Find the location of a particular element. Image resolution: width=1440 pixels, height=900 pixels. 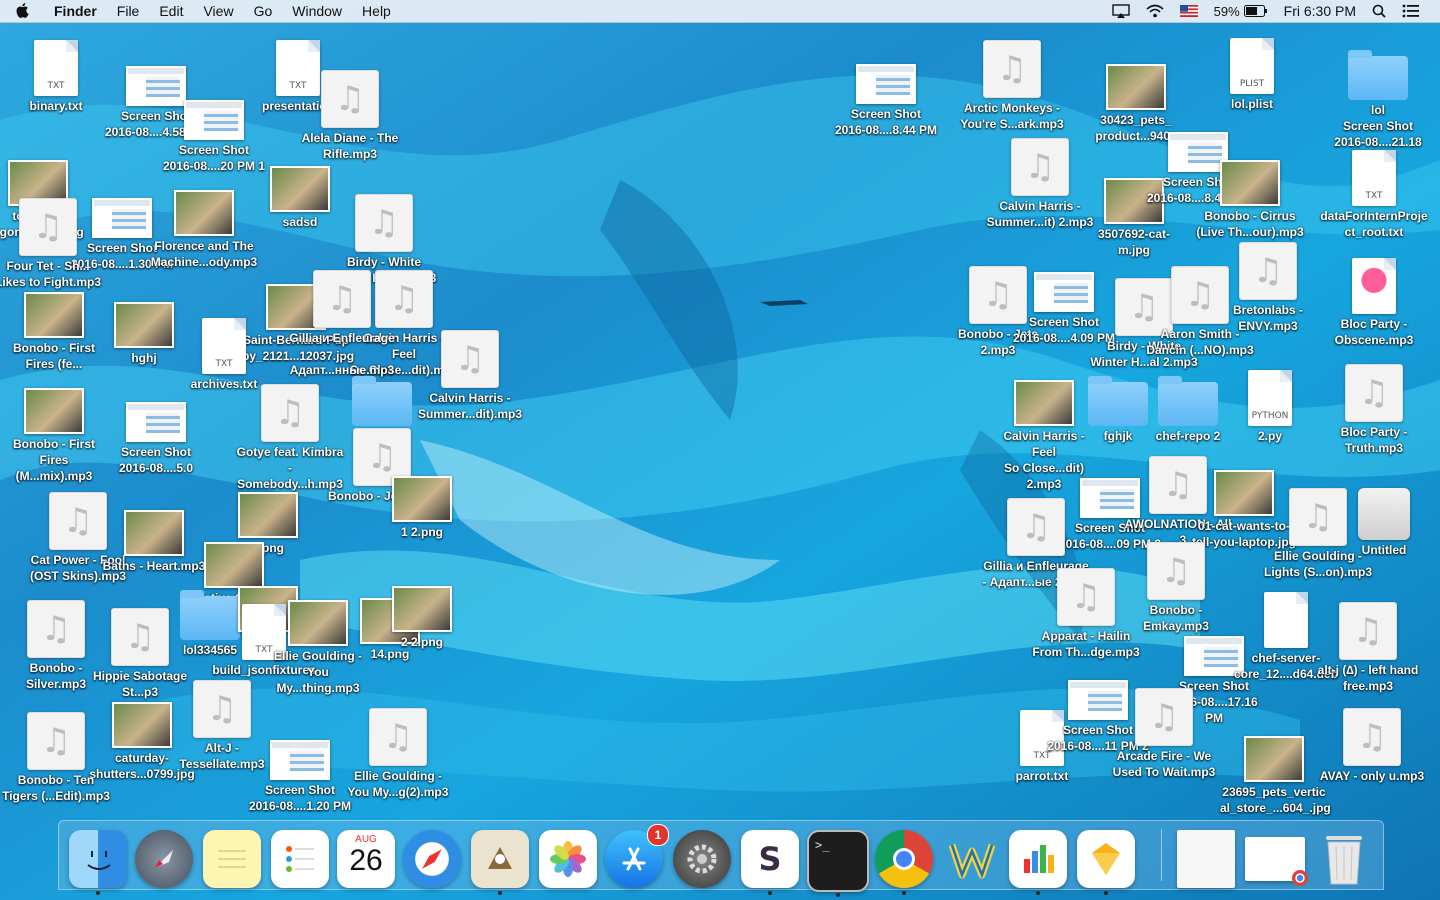

desktop-icon: ♫ Ellie Goulding - You My...g(2).mp3 is located at coordinates (398, 753).